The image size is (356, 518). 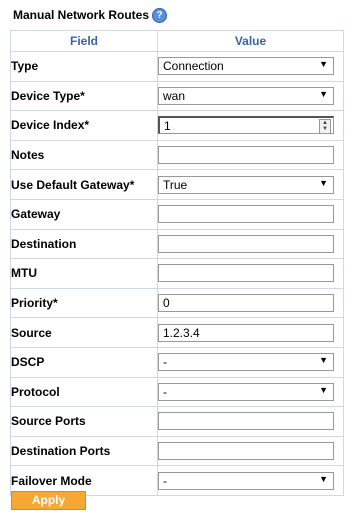 I want to click on notes-input, so click(x=246, y=155).